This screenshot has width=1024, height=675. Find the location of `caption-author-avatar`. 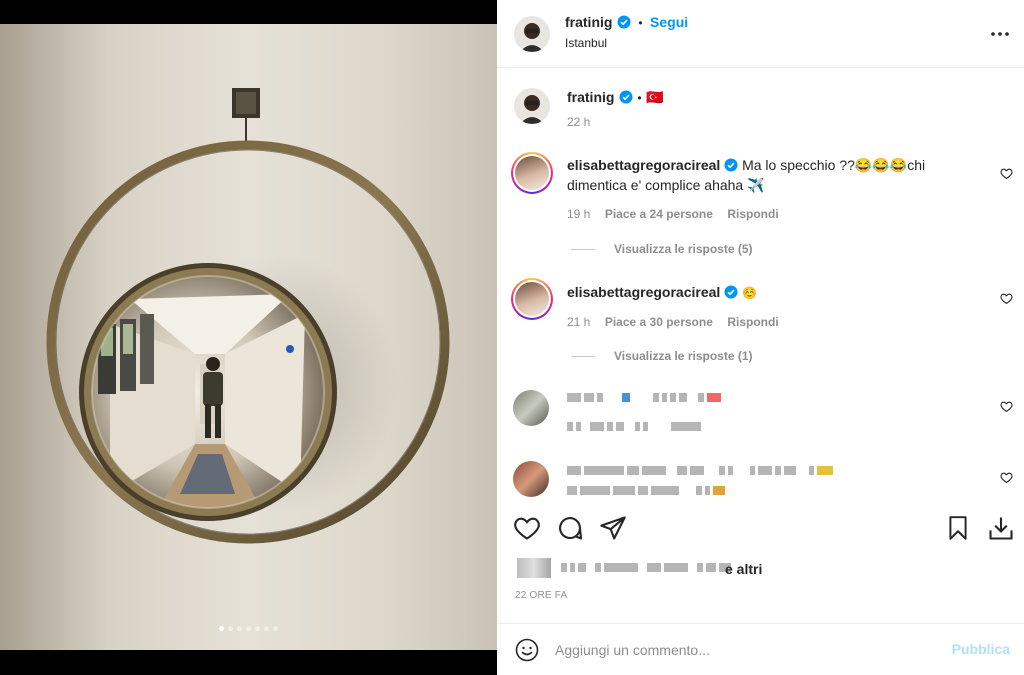

caption-author-avatar is located at coordinates (532, 106).